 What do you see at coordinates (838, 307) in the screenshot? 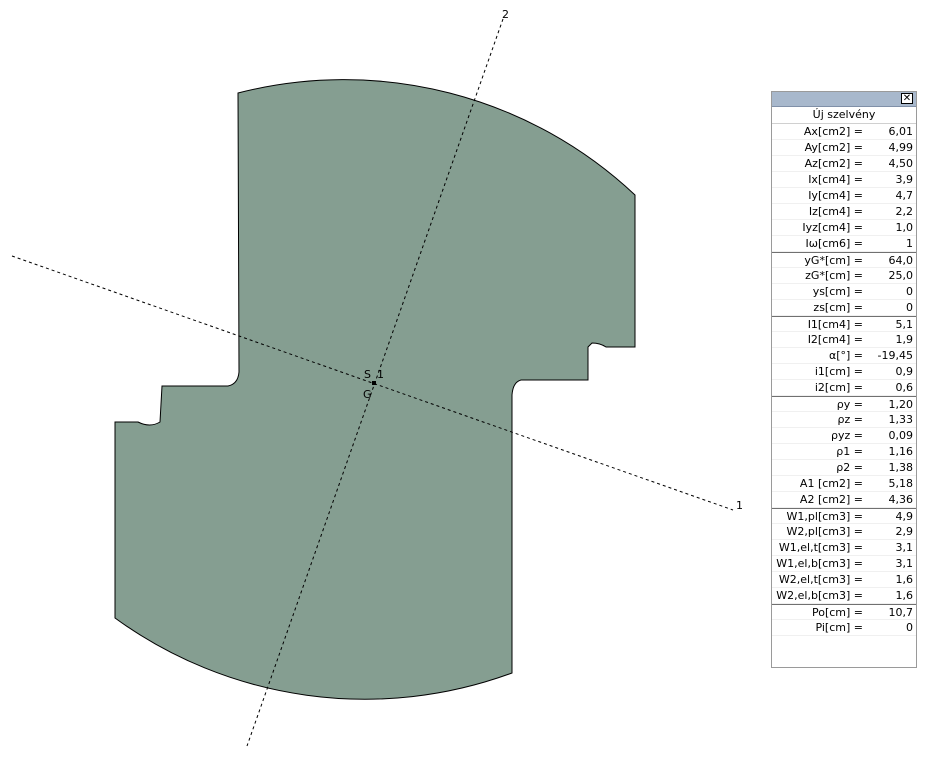
I see `property-label: zs[cm] =` at bounding box center [838, 307].